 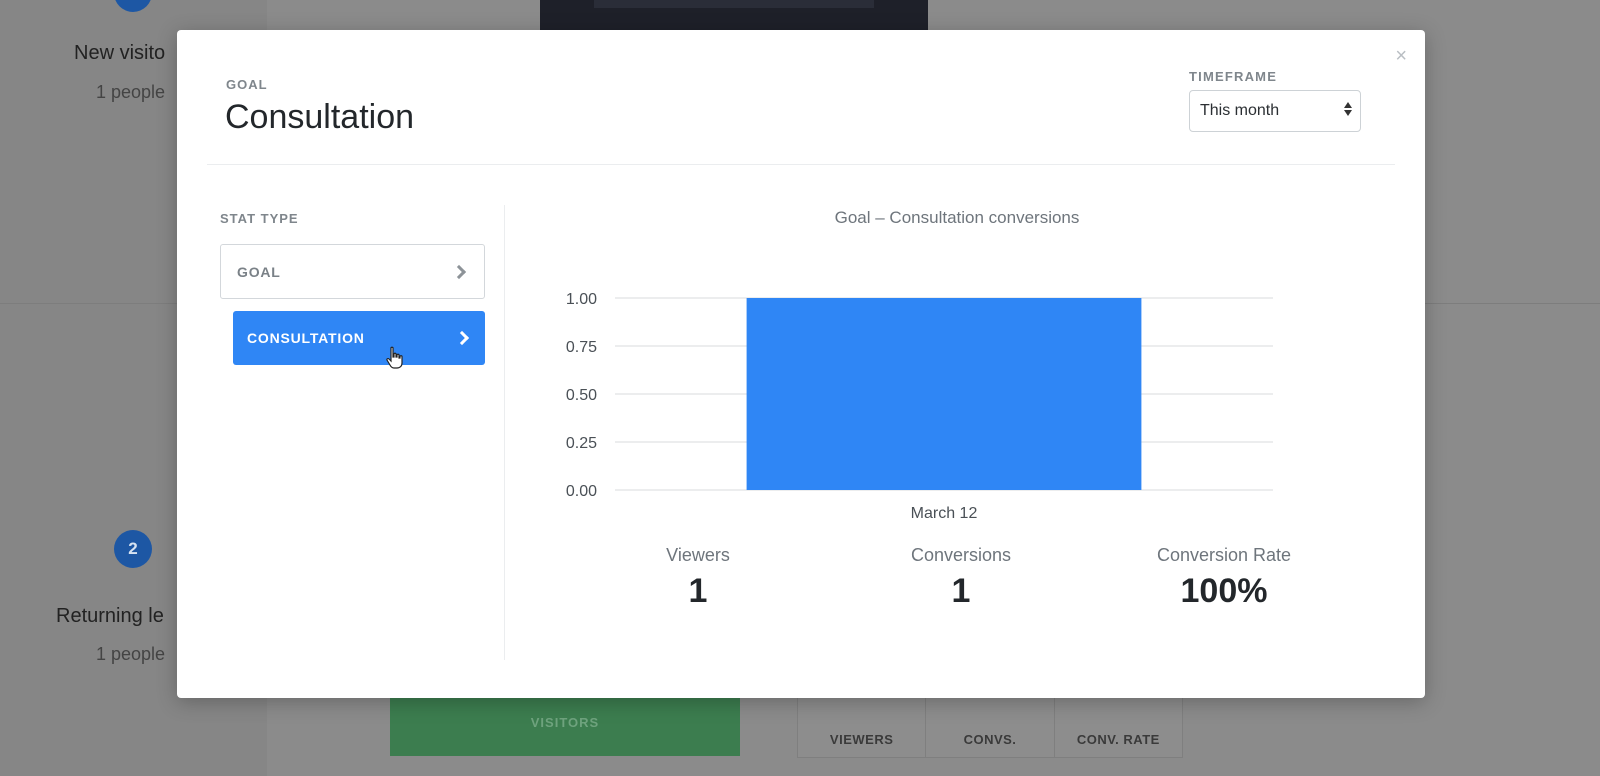 I want to click on step-1-subtitle: 1 people, so click(x=131, y=92).